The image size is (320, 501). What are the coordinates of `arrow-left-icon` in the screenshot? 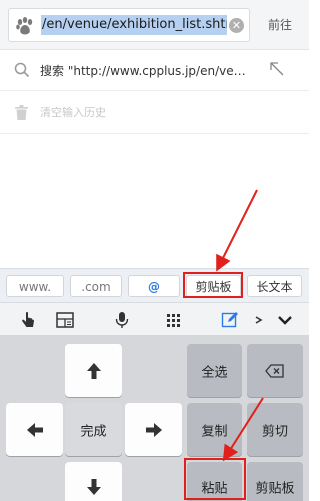 It's located at (34, 429).